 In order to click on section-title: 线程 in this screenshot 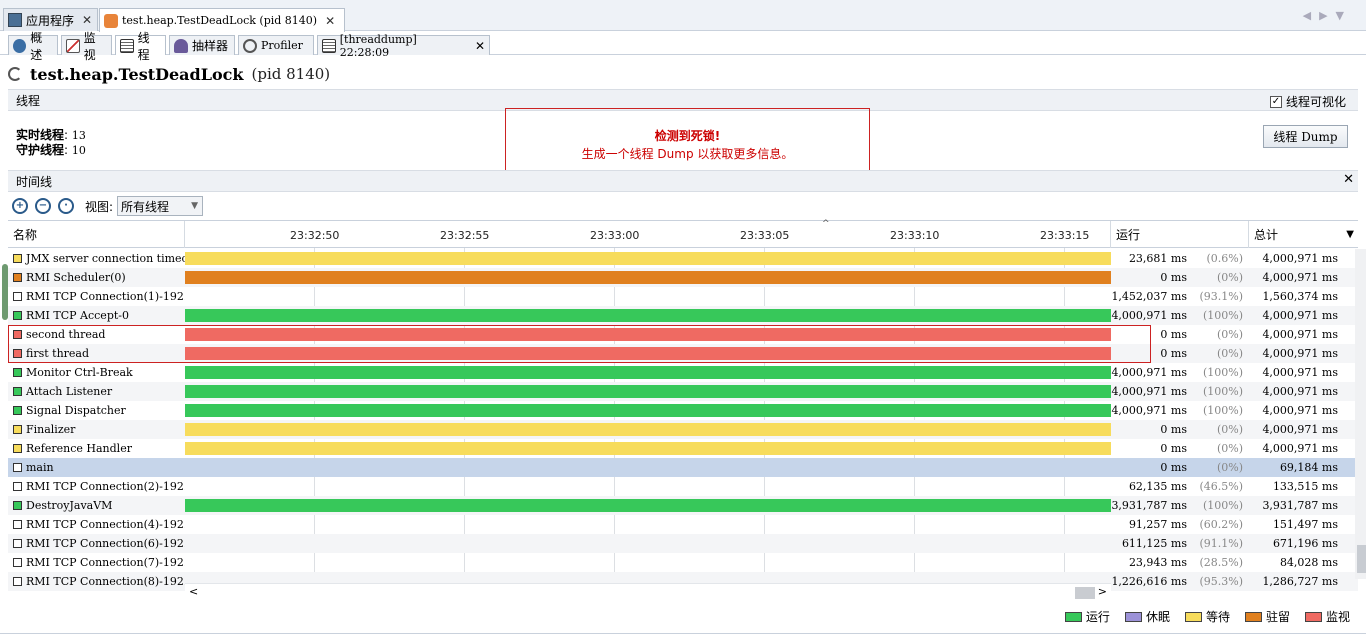, I will do `click(28, 100)`.